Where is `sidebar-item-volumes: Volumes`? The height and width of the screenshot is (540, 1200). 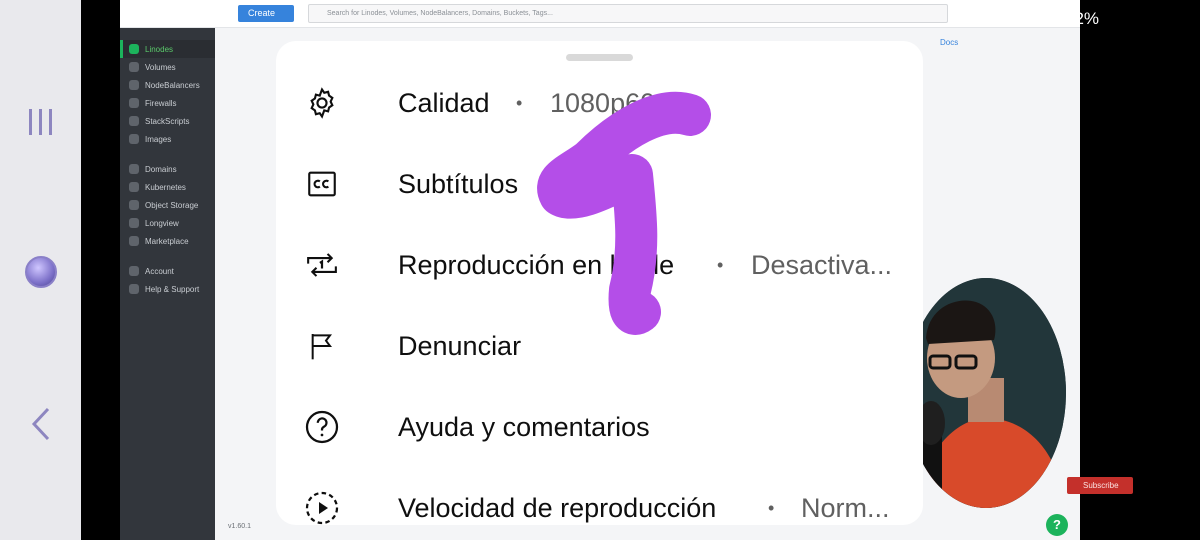 sidebar-item-volumes: Volumes is located at coordinates (167, 67).